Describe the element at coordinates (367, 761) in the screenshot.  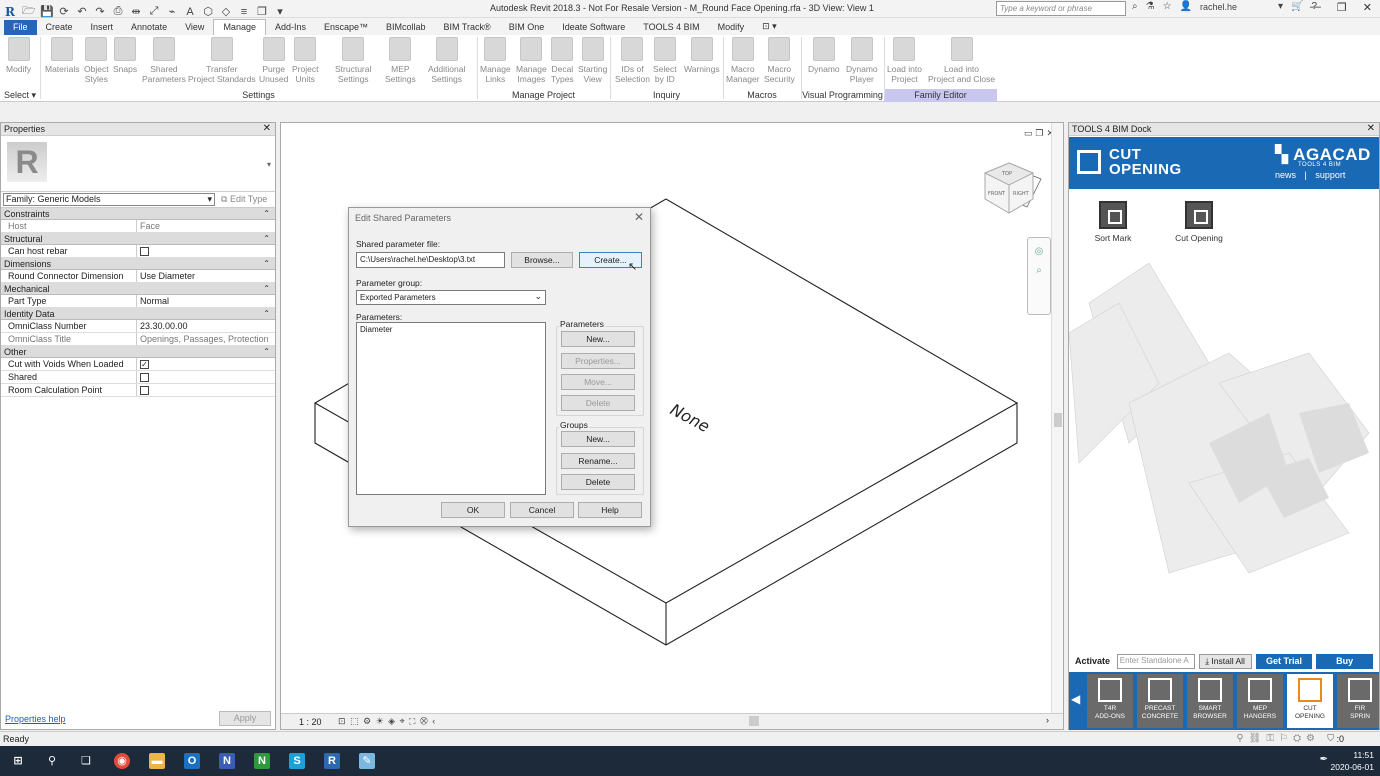
I see `notepad-icon: ✎` at that location.